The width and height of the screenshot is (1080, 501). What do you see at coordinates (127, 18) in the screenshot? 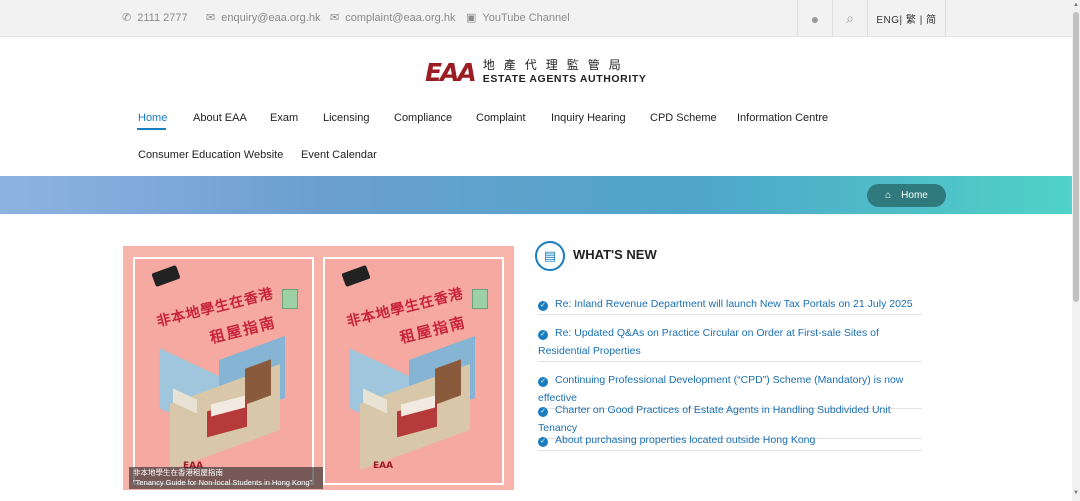
I see `phone-icon: ✆` at bounding box center [127, 18].